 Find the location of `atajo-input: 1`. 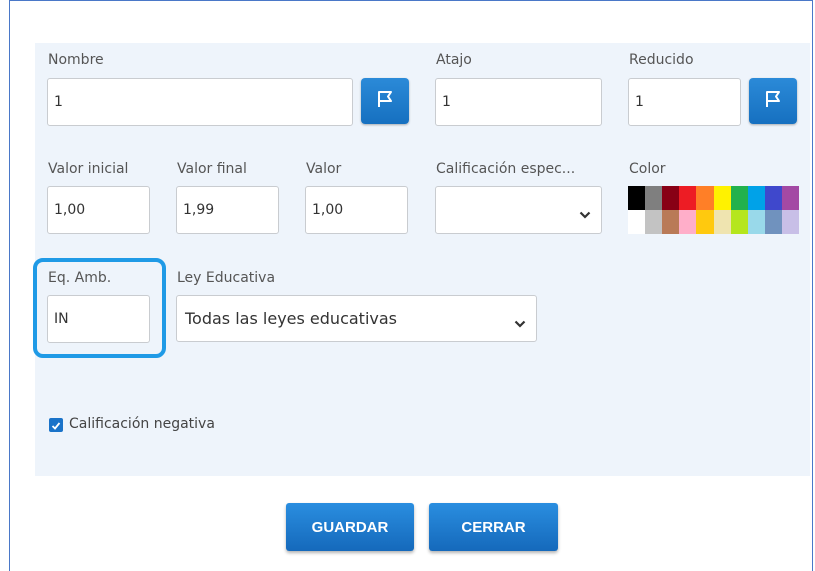

atajo-input: 1 is located at coordinates (518, 102).